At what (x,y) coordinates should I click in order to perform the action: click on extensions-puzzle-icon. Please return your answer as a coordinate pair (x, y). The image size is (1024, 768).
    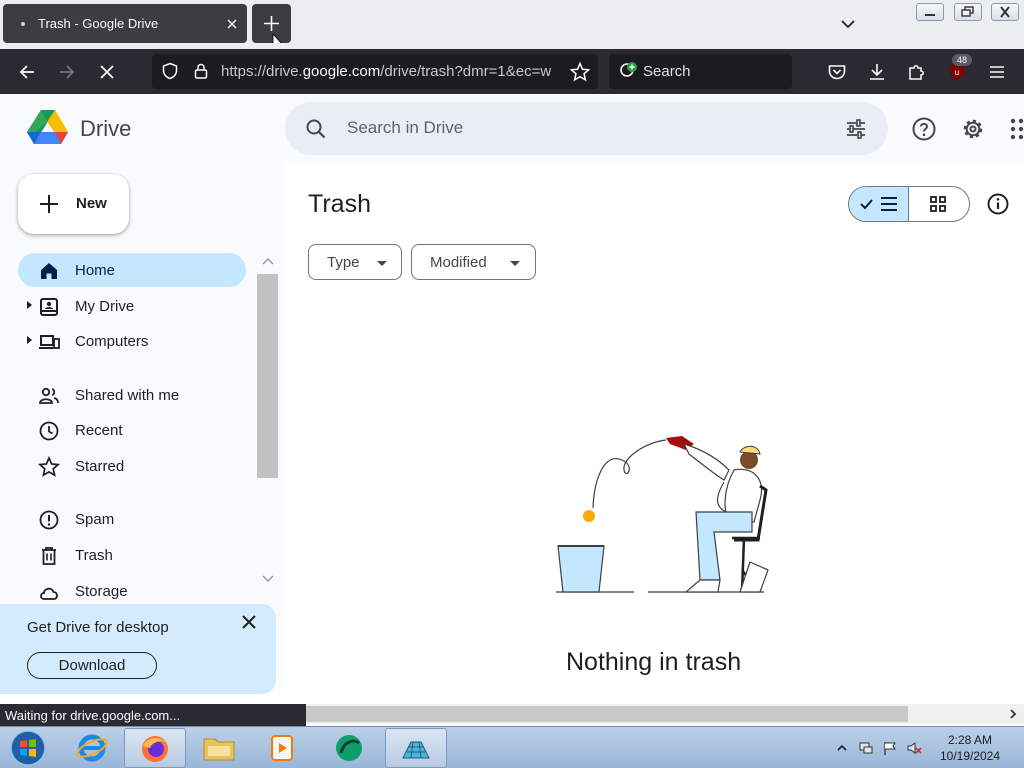
    Looking at the image, I should click on (917, 72).